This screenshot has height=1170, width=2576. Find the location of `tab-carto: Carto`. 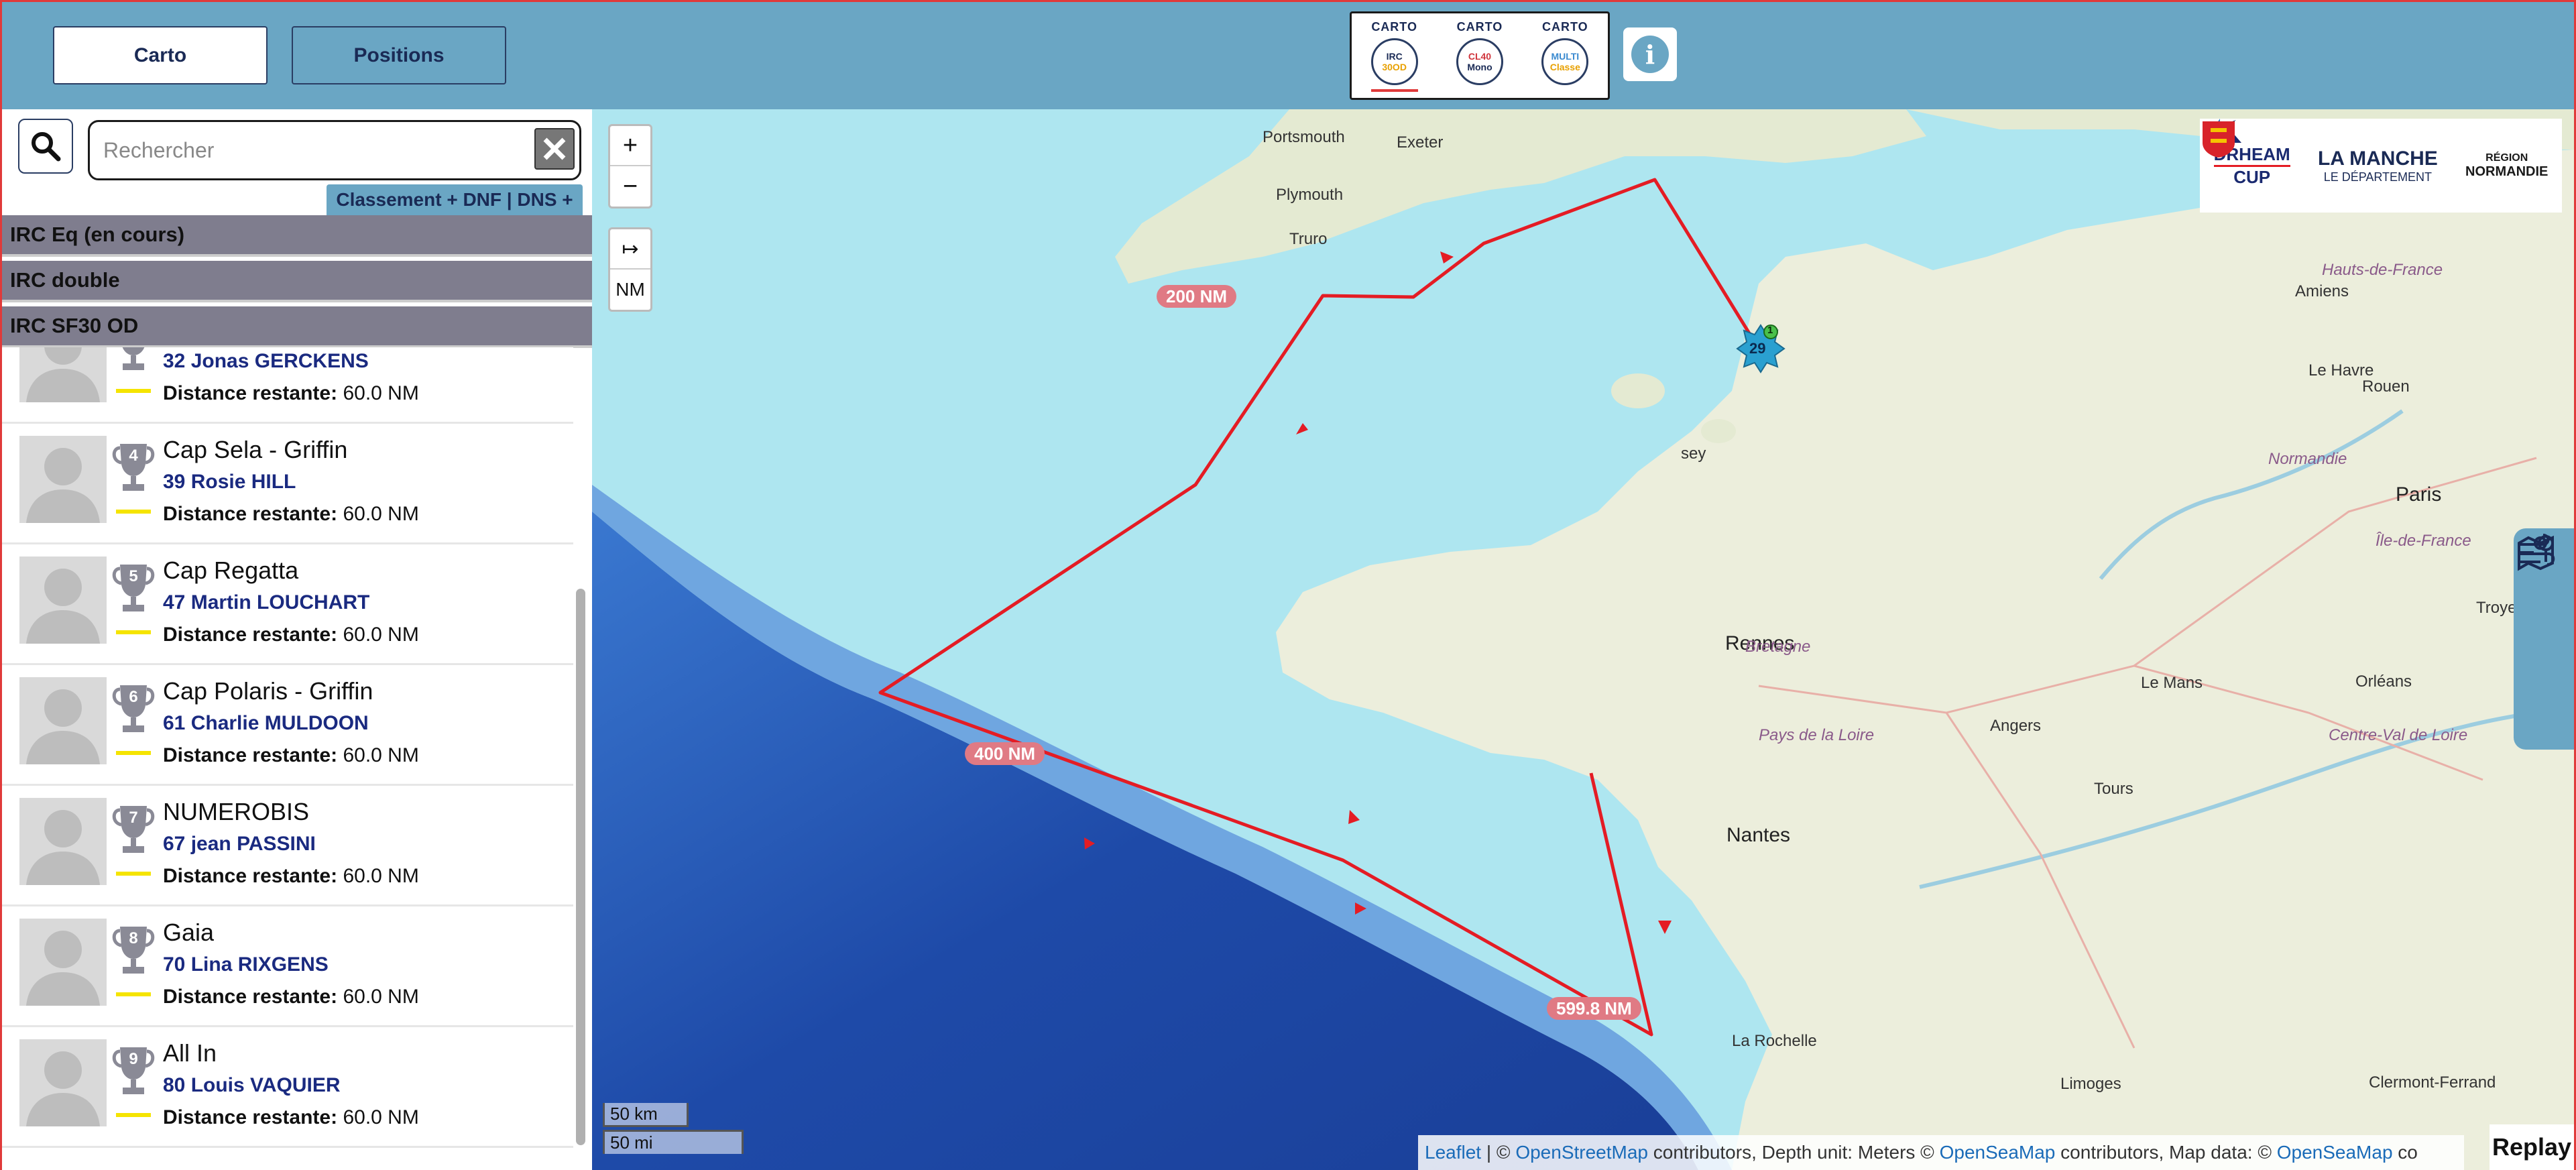

tab-carto: Carto is located at coordinates (160, 55).